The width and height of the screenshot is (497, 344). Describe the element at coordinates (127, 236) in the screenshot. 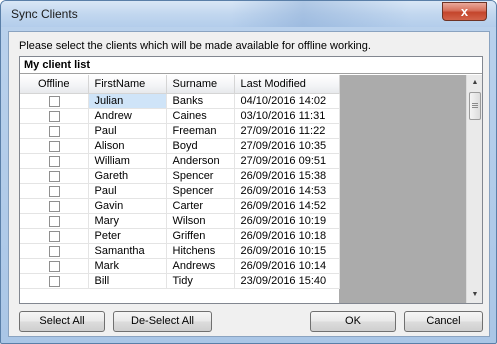

I see `firstname-cell: Peter` at that location.